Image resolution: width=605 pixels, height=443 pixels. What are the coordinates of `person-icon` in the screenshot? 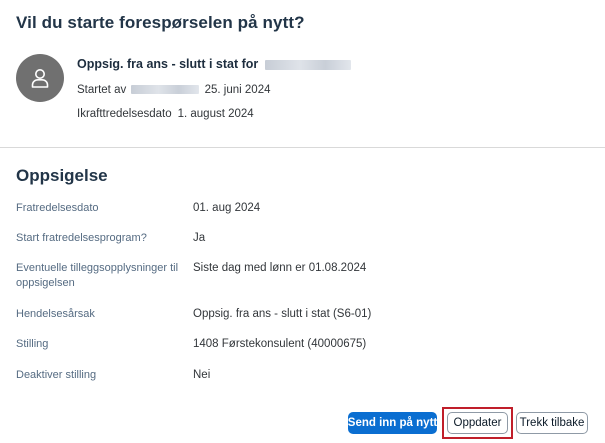 It's located at (40, 78).